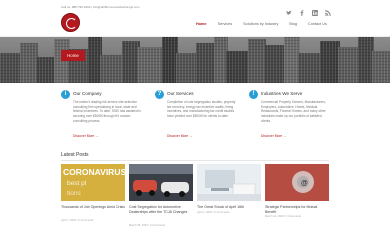 The height and width of the screenshot is (240, 390). What do you see at coordinates (253, 94) in the screenshot?
I see `alert-icon: !` at bounding box center [253, 94].